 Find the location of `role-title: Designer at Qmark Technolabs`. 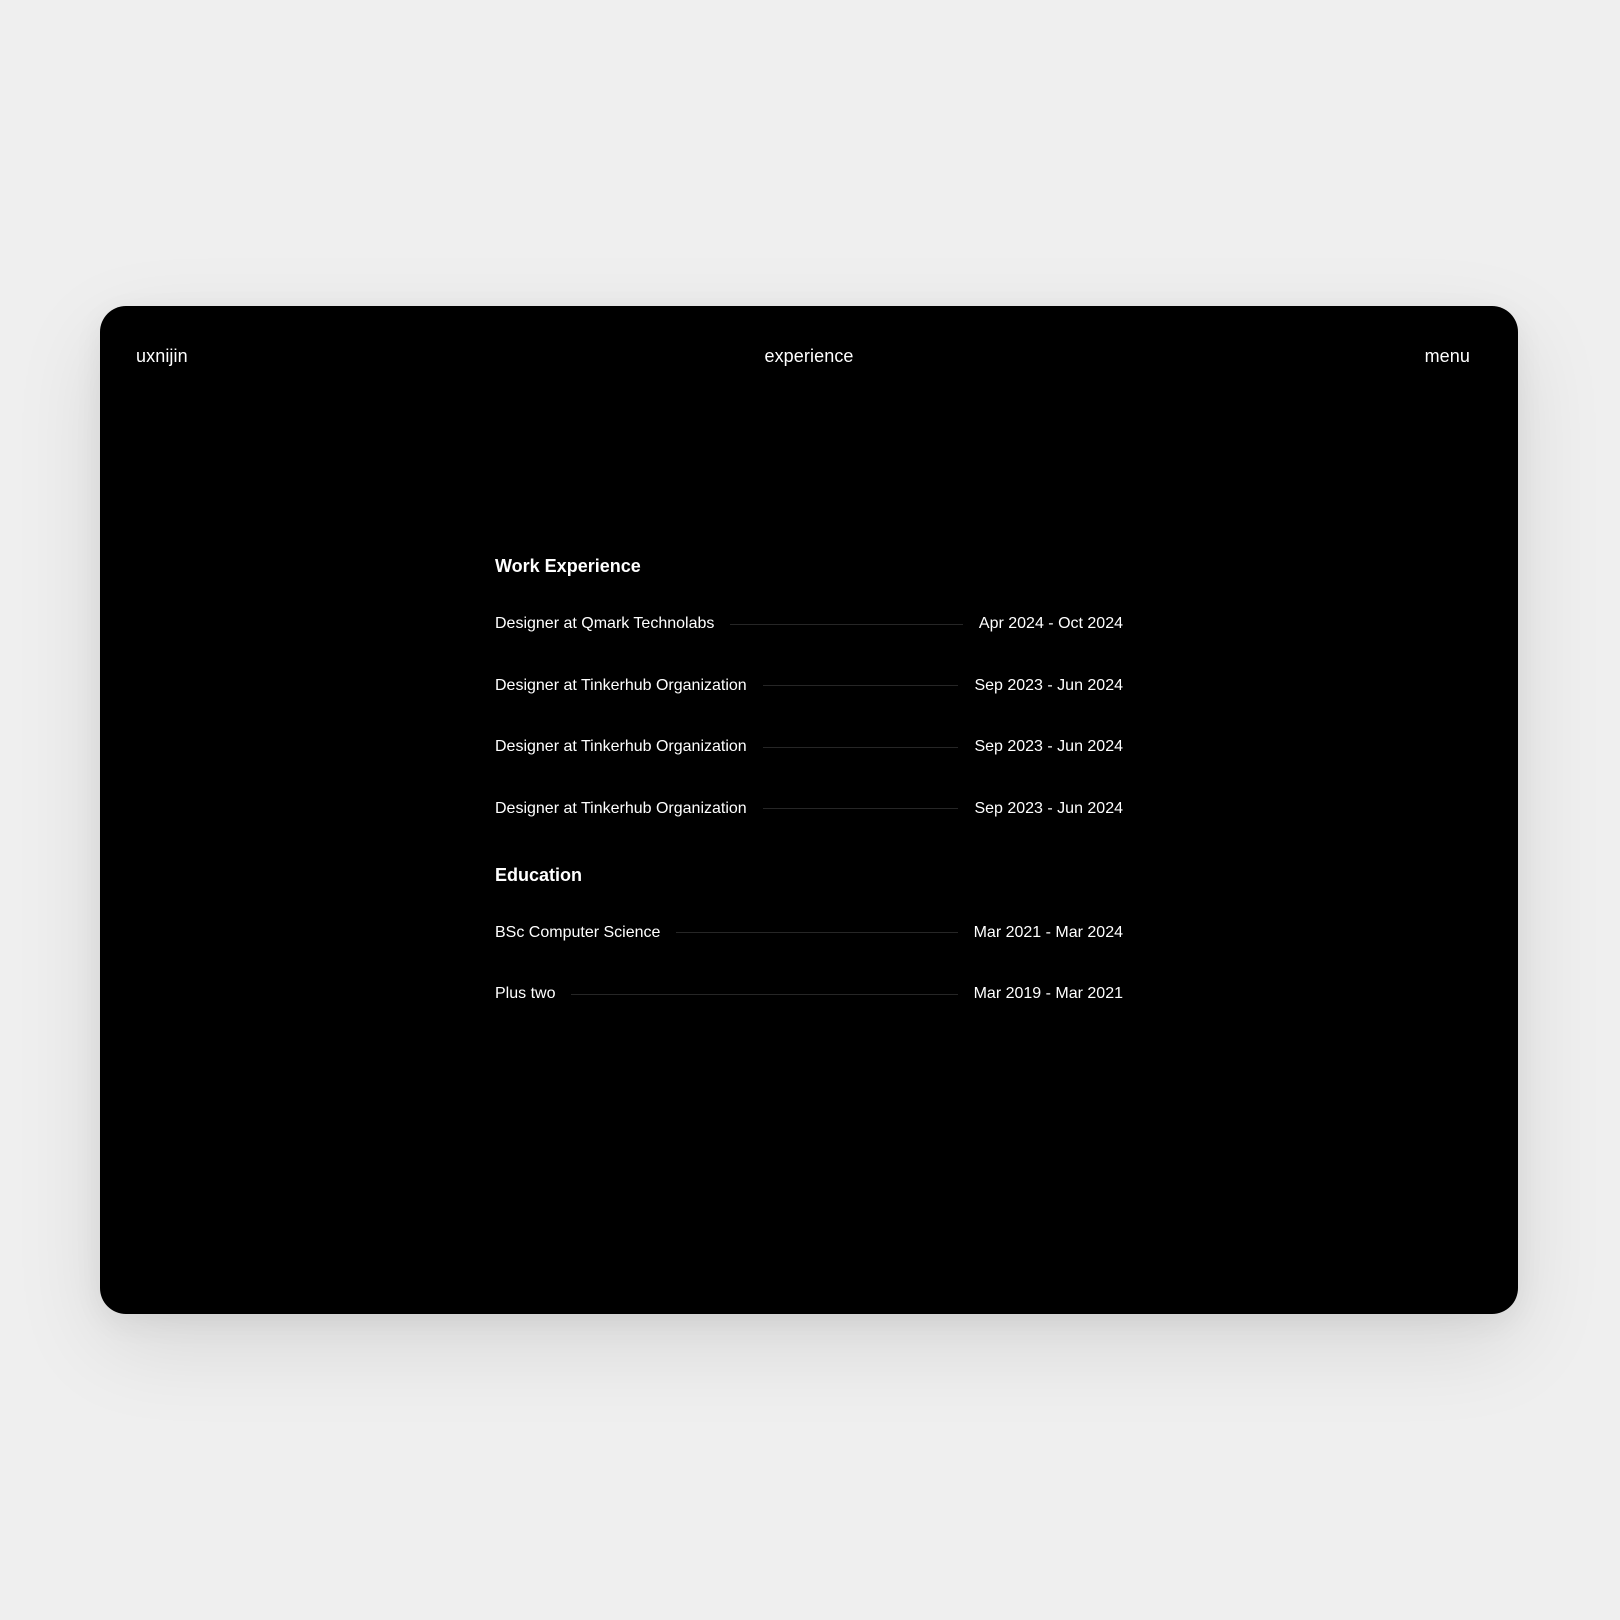

role-title: Designer at Qmark Technolabs is located at coordinates (605, 623).